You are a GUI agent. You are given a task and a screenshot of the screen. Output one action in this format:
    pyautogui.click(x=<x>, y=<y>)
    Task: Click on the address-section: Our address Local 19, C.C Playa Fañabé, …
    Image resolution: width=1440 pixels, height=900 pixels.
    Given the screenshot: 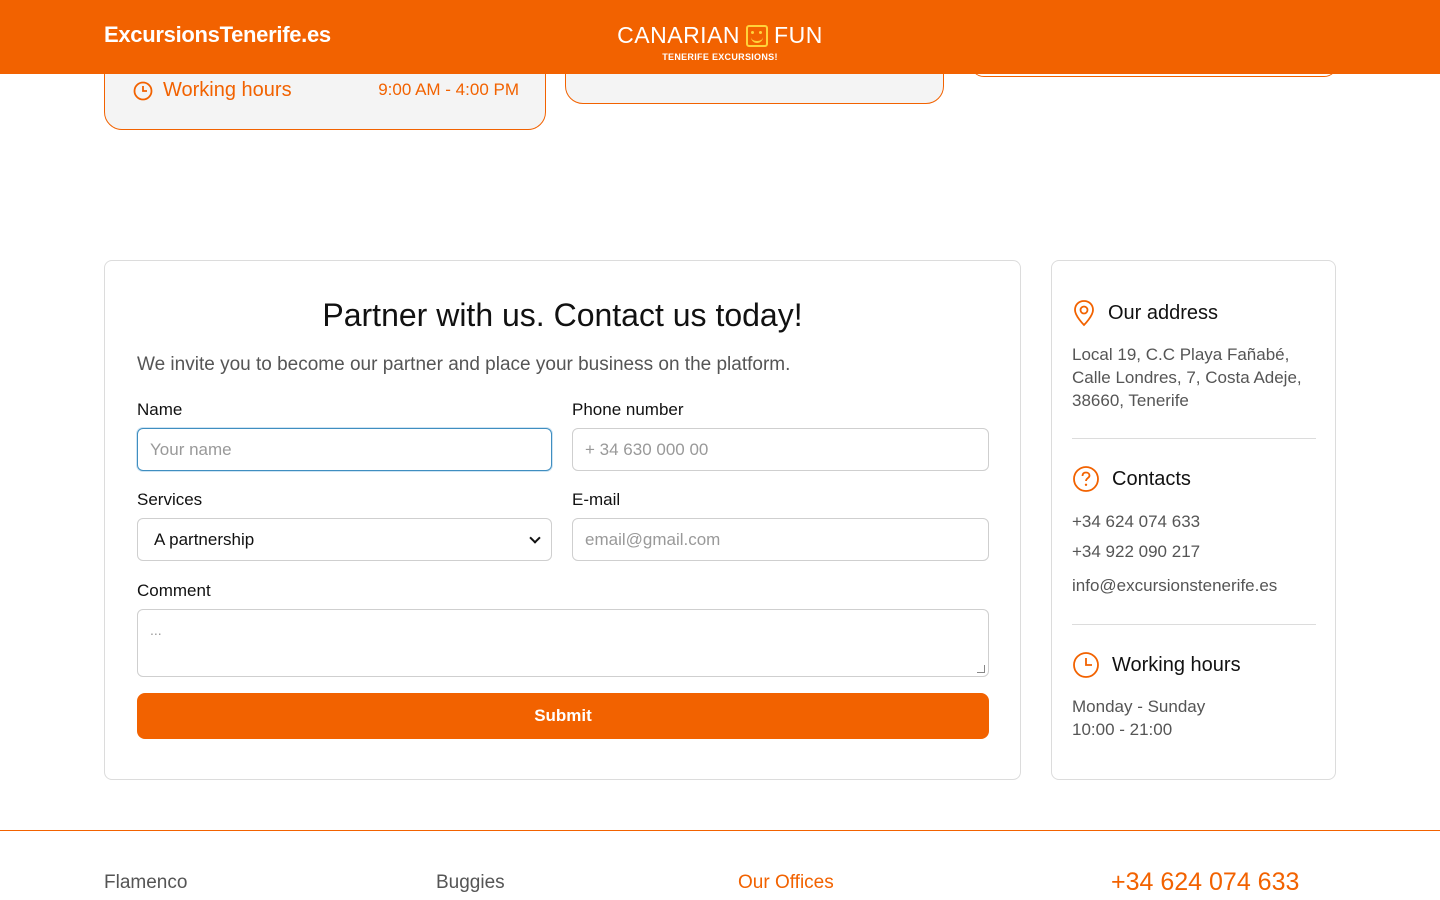 What is the action you would take?
    pyautogui.click(x=1194, y=355)
    